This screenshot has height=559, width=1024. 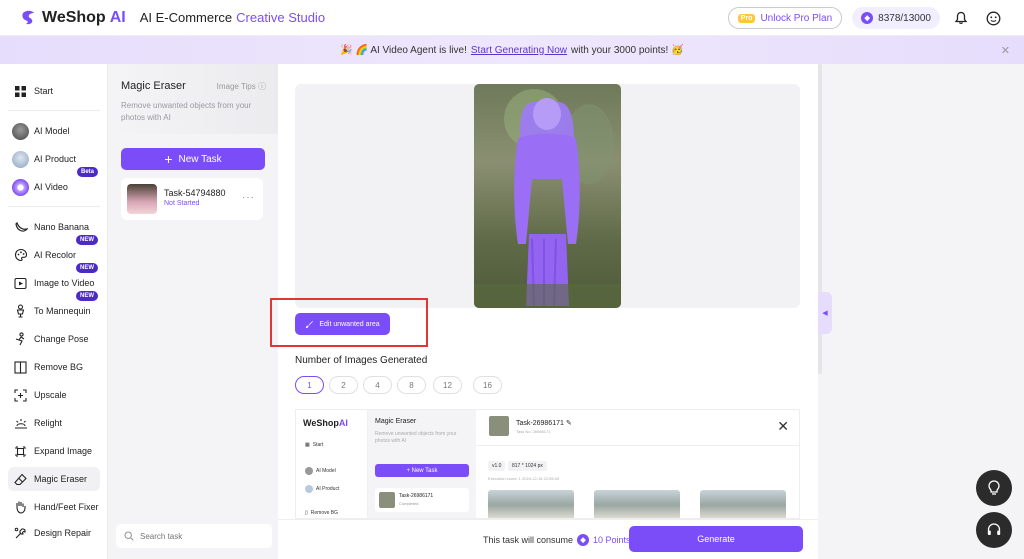 I want to click on weshop-logo: WeShop AI, so click(x=73, y=18).